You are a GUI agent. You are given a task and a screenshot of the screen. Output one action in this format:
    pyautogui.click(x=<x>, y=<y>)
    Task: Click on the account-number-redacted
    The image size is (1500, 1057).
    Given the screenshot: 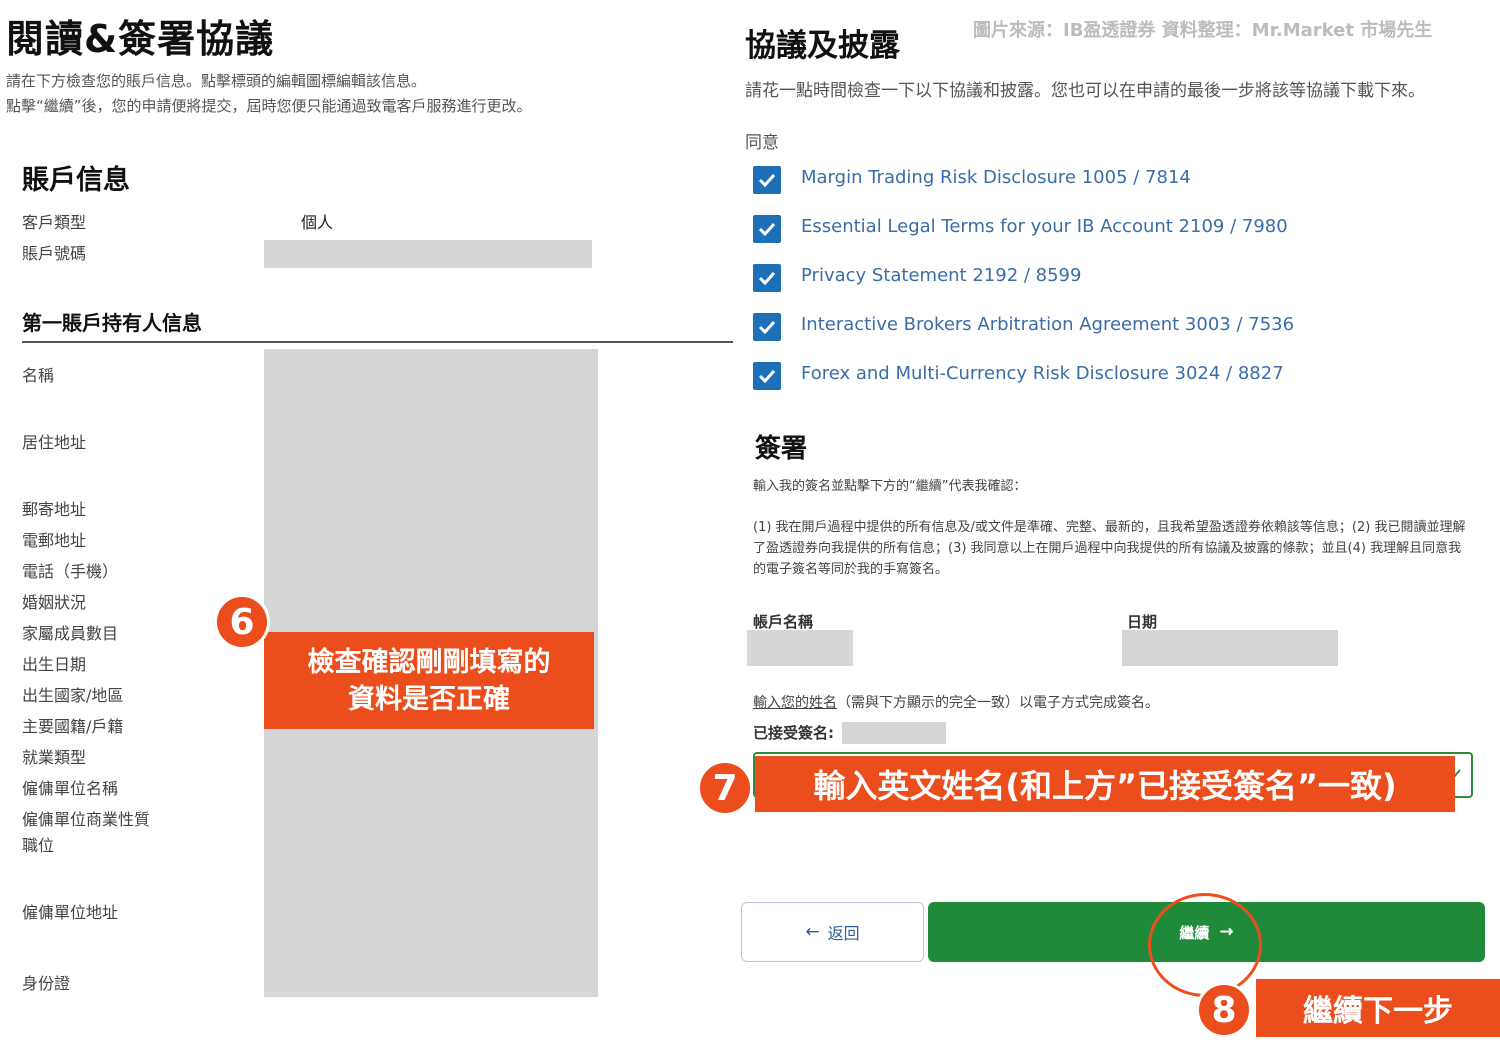 What is the action you would take?
    pyautogui.click(x=428, y=254)
    